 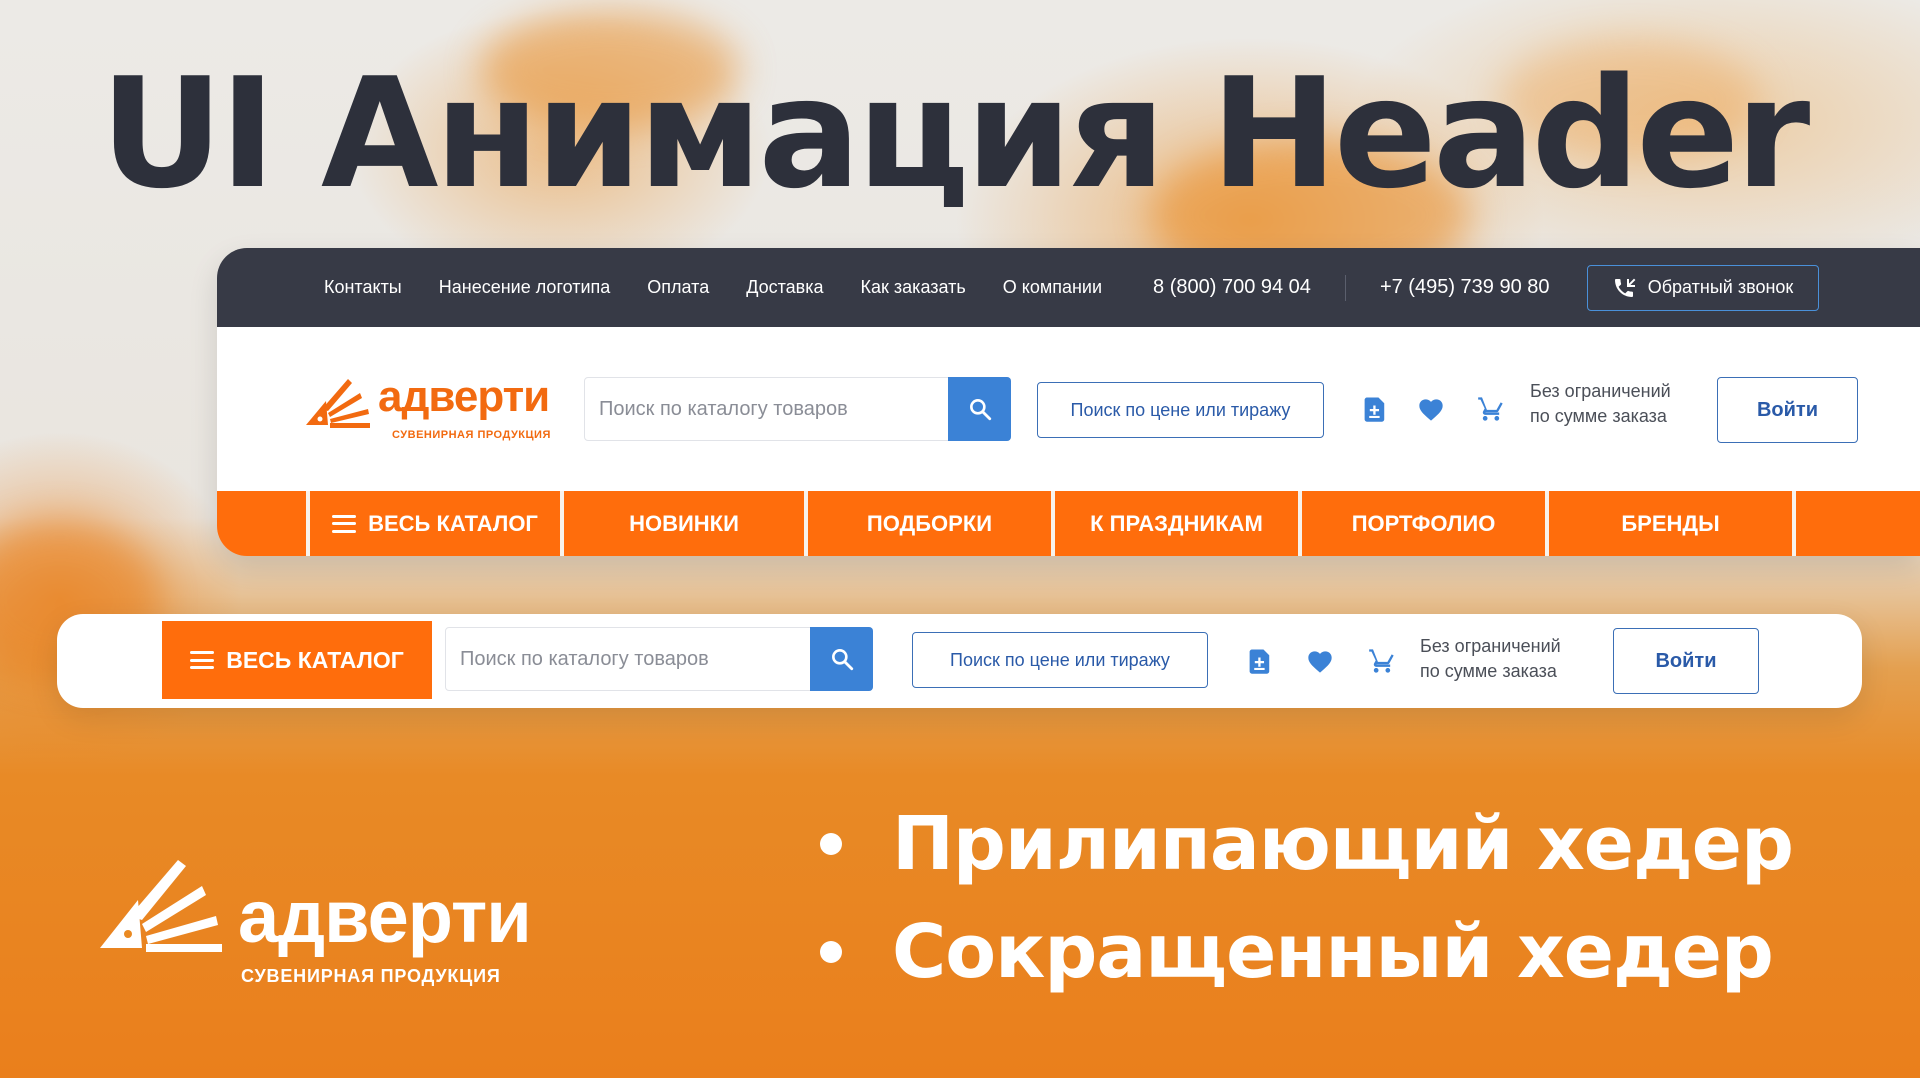 What do you see at coordinates (1333, 952) in the screenshot?
I see `feature-item-label: Сокращенный хедер` at bounding box center [1333, 952].